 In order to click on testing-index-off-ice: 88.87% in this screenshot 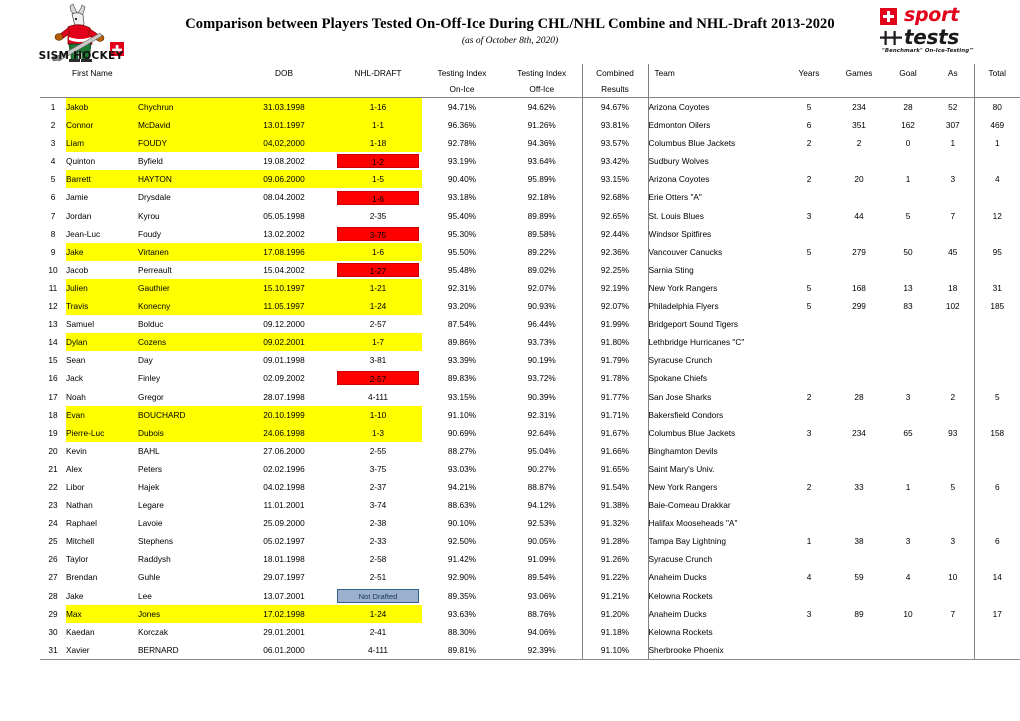, I will do `click(542, 487)`.